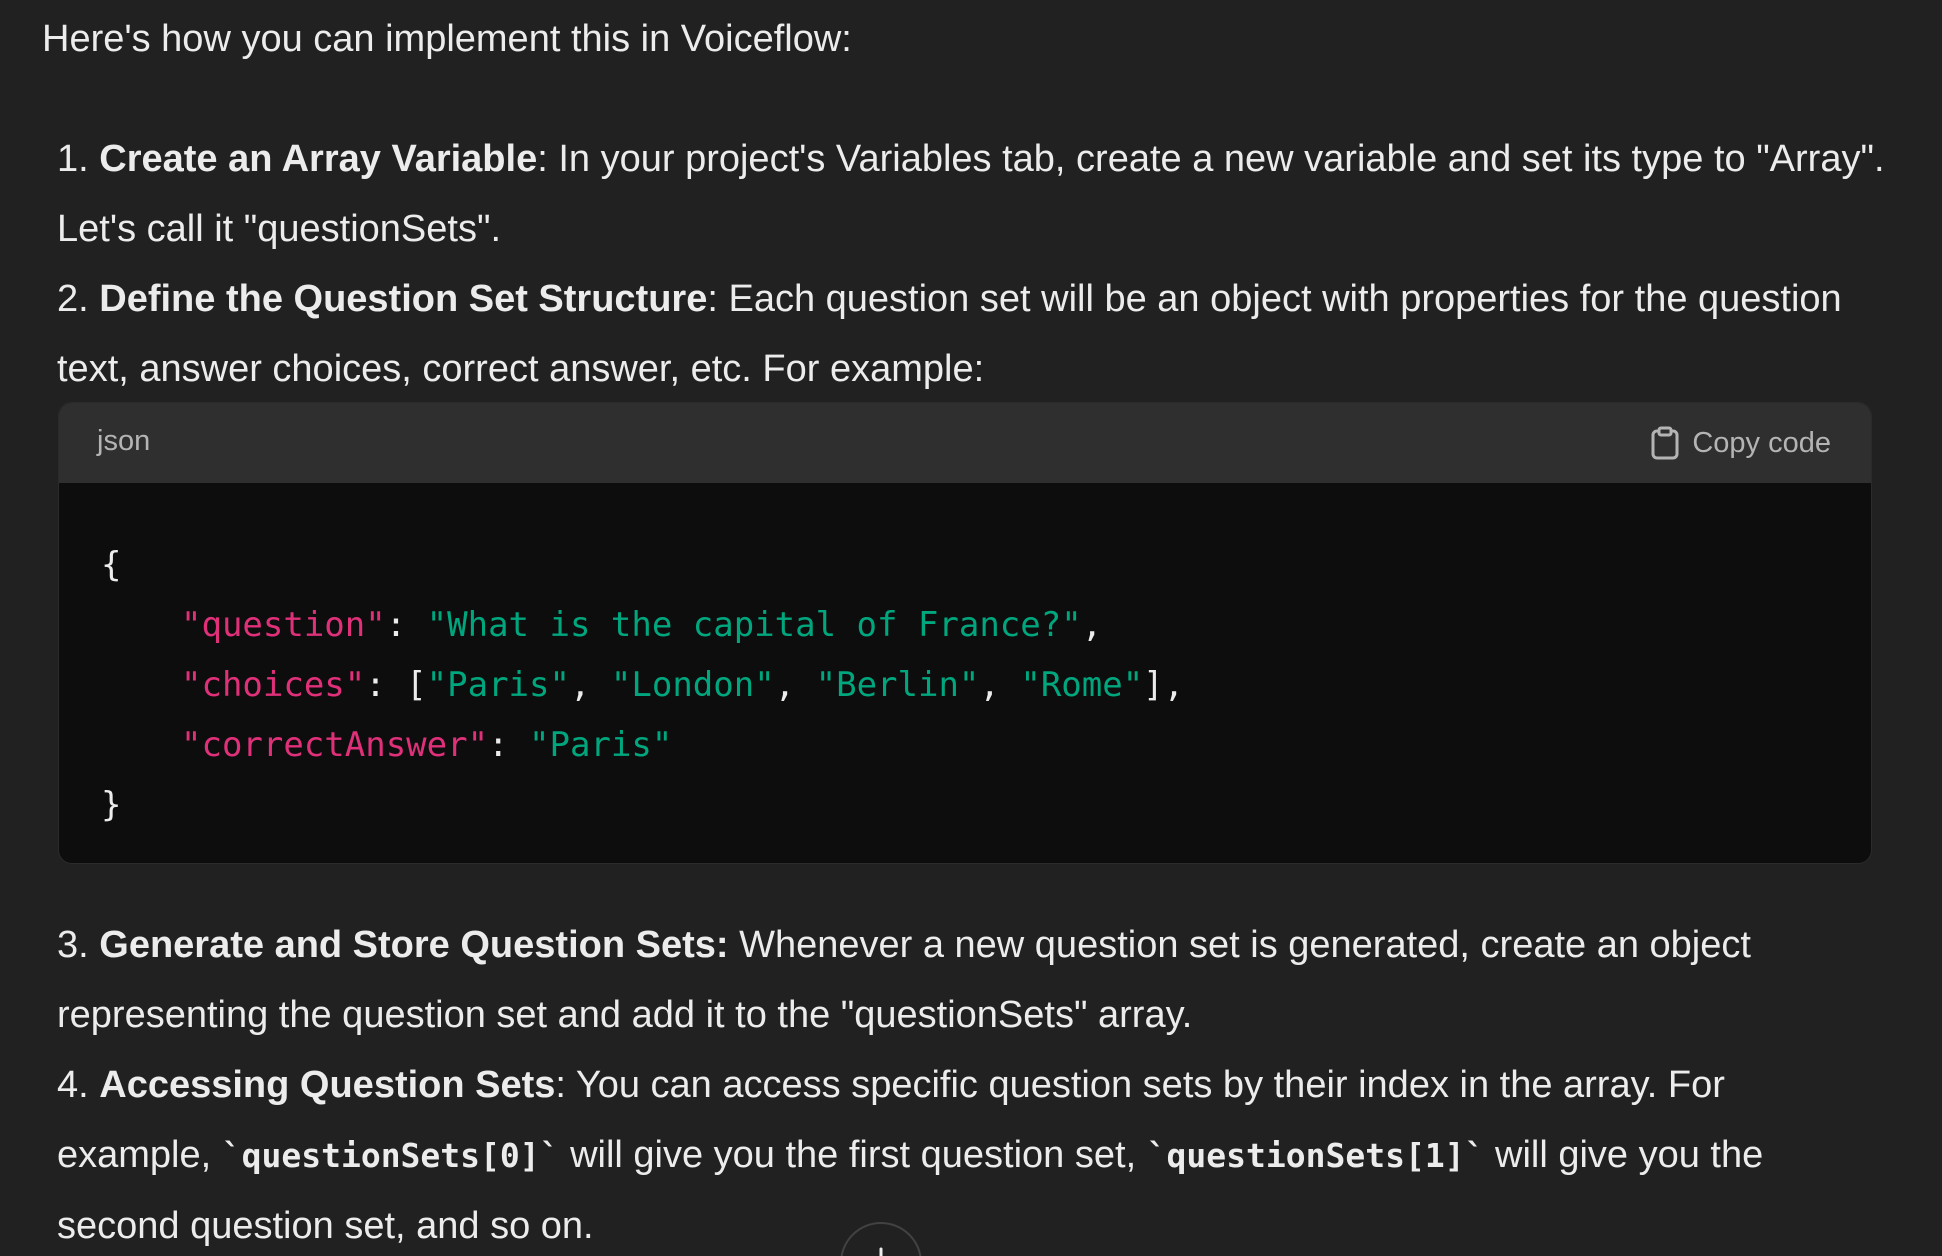 Image resolution: width=1942 pixels, height=1256 pixels. Describe the element at coordinates (881, 1251) in the screenshot. I see `arrow-down-icon` at that location.